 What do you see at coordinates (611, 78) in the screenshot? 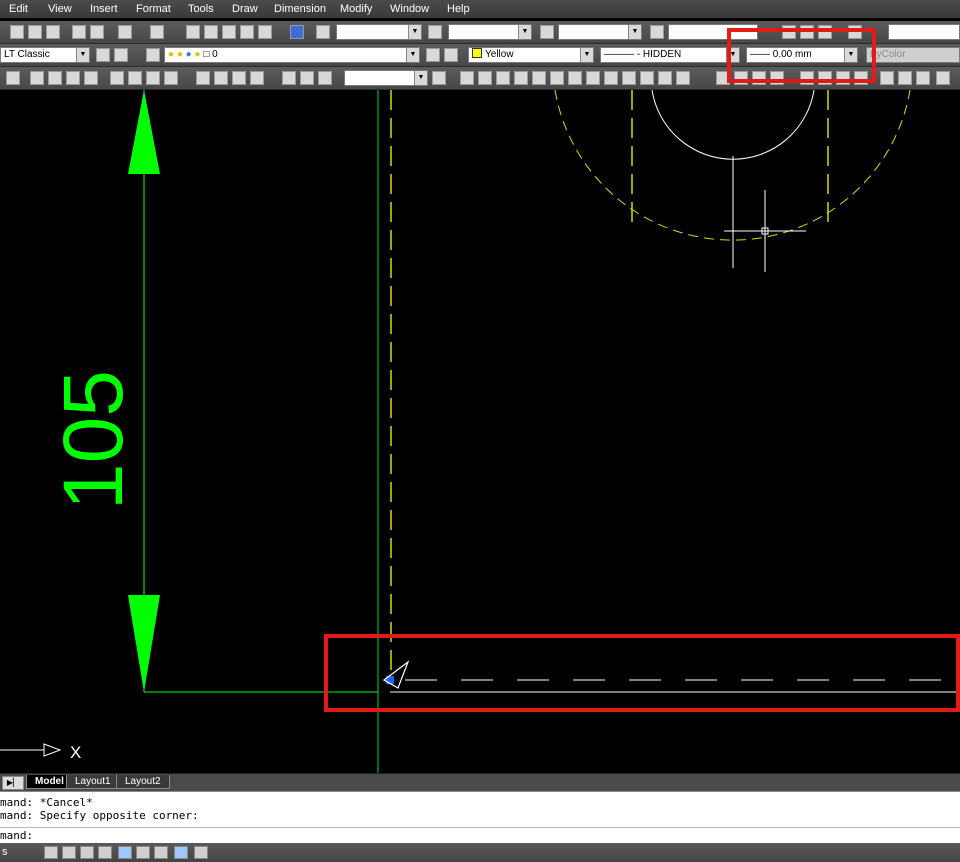
I see `spline-icon` at bounding box center [611, 78].